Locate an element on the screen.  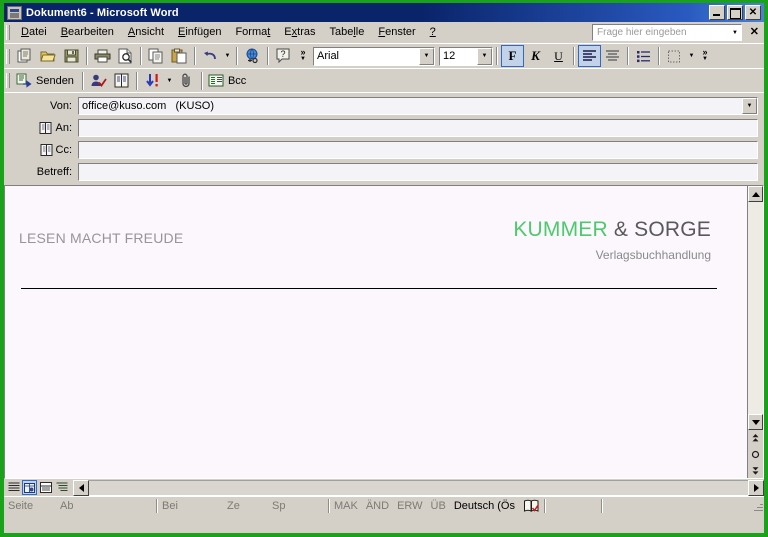
window-controls: ✕ is located at coordinates (735, 12).